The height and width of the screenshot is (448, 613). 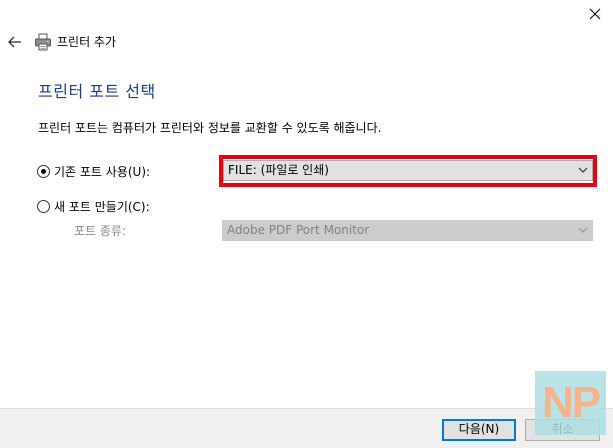 I want to click on back-button, so click(x=15, y=42).